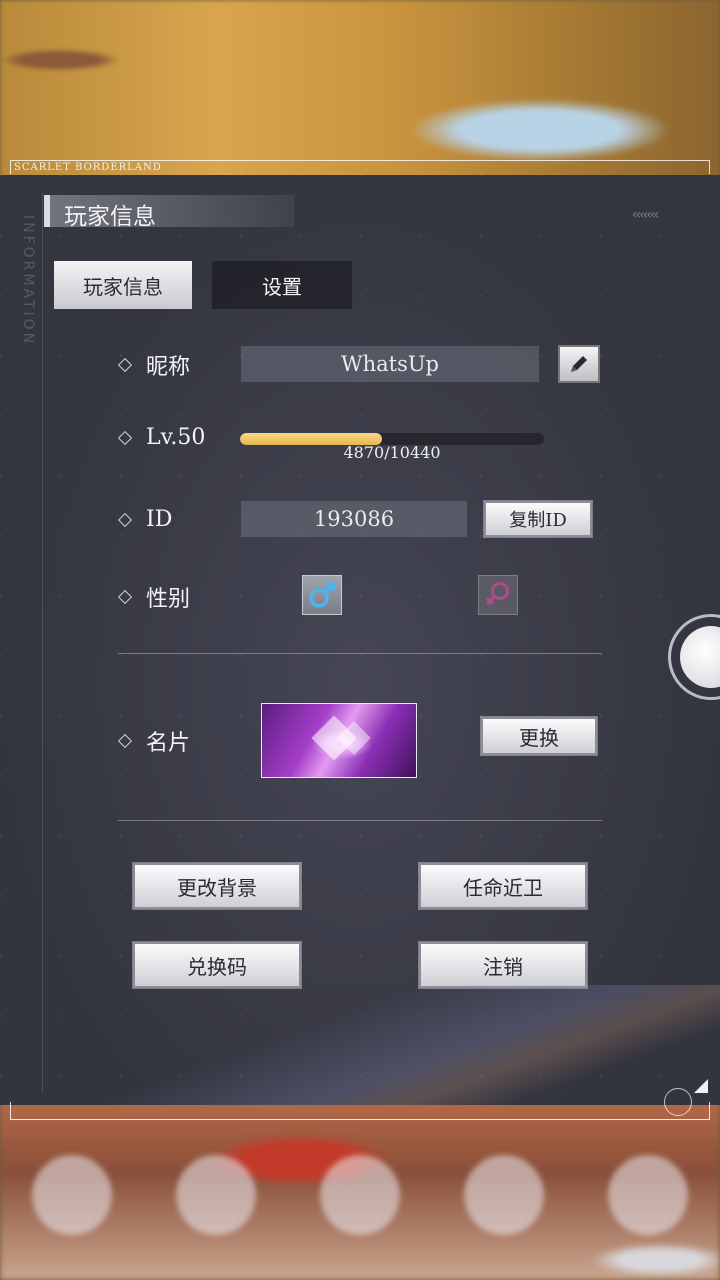 The height and width of the screenshot is (1280, 720). What do you see at coordinates (145, 519) in the screenshot?
I see `id-row-label: ID` at bounding box center [145, 519].